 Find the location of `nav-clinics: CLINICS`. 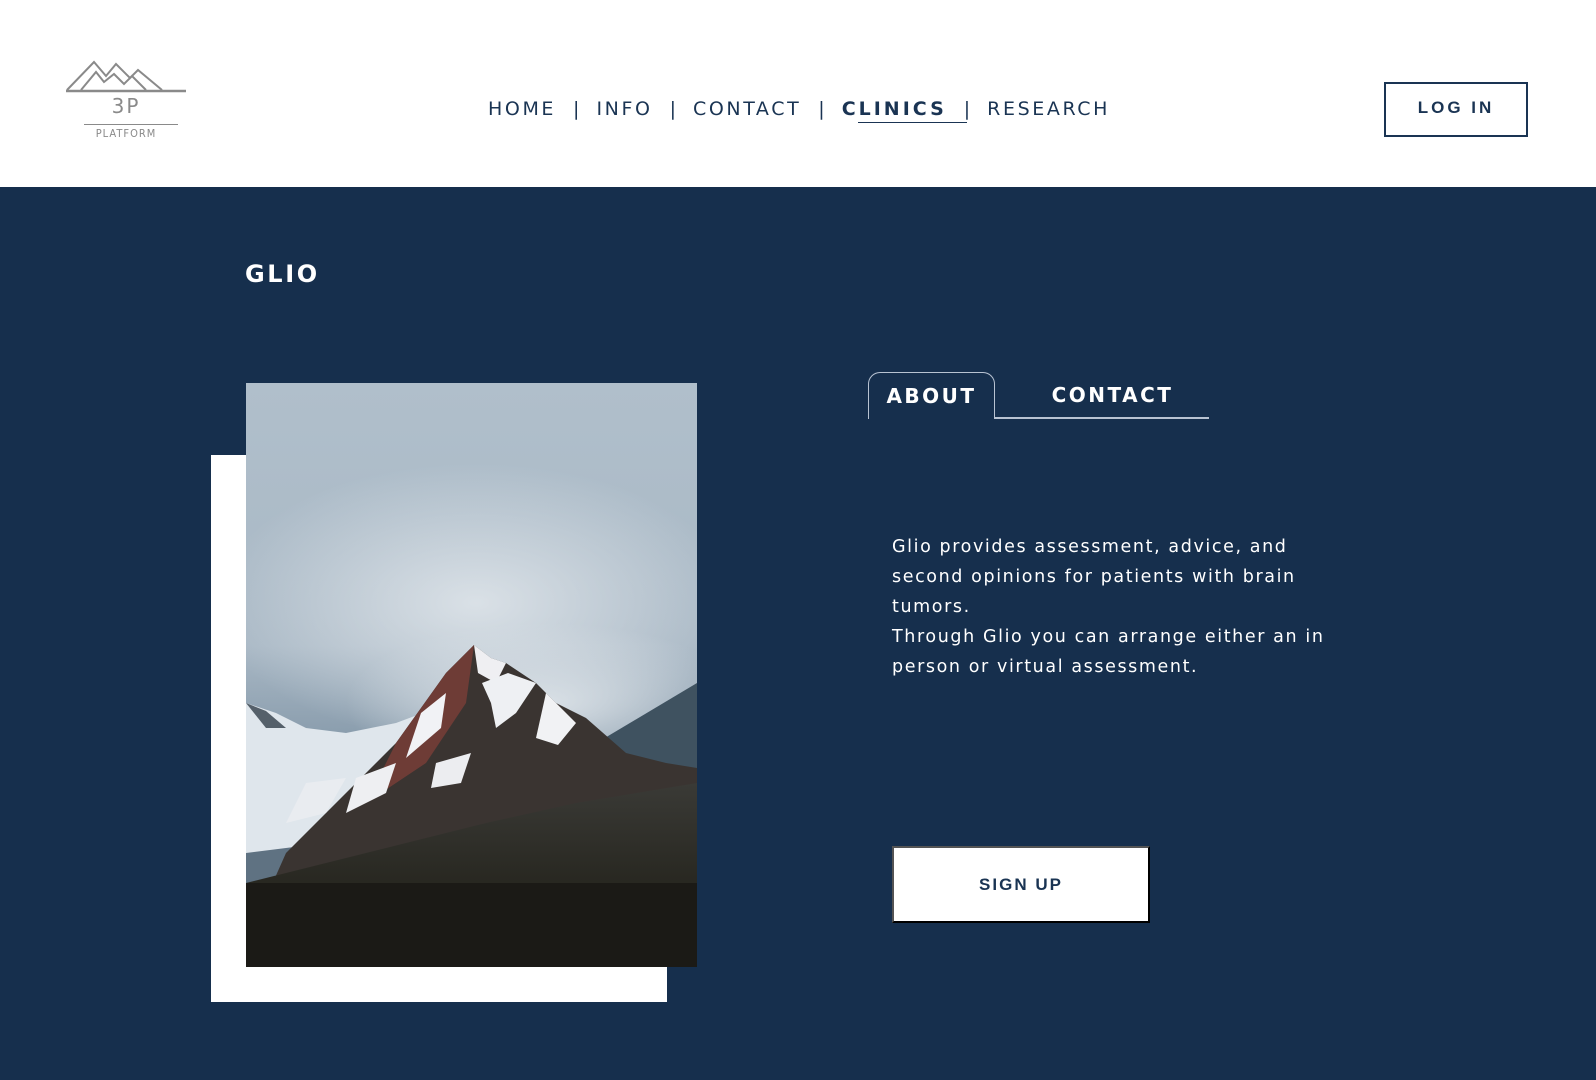

nav-clinics: CLINICS is located at coordinates (904, 110).